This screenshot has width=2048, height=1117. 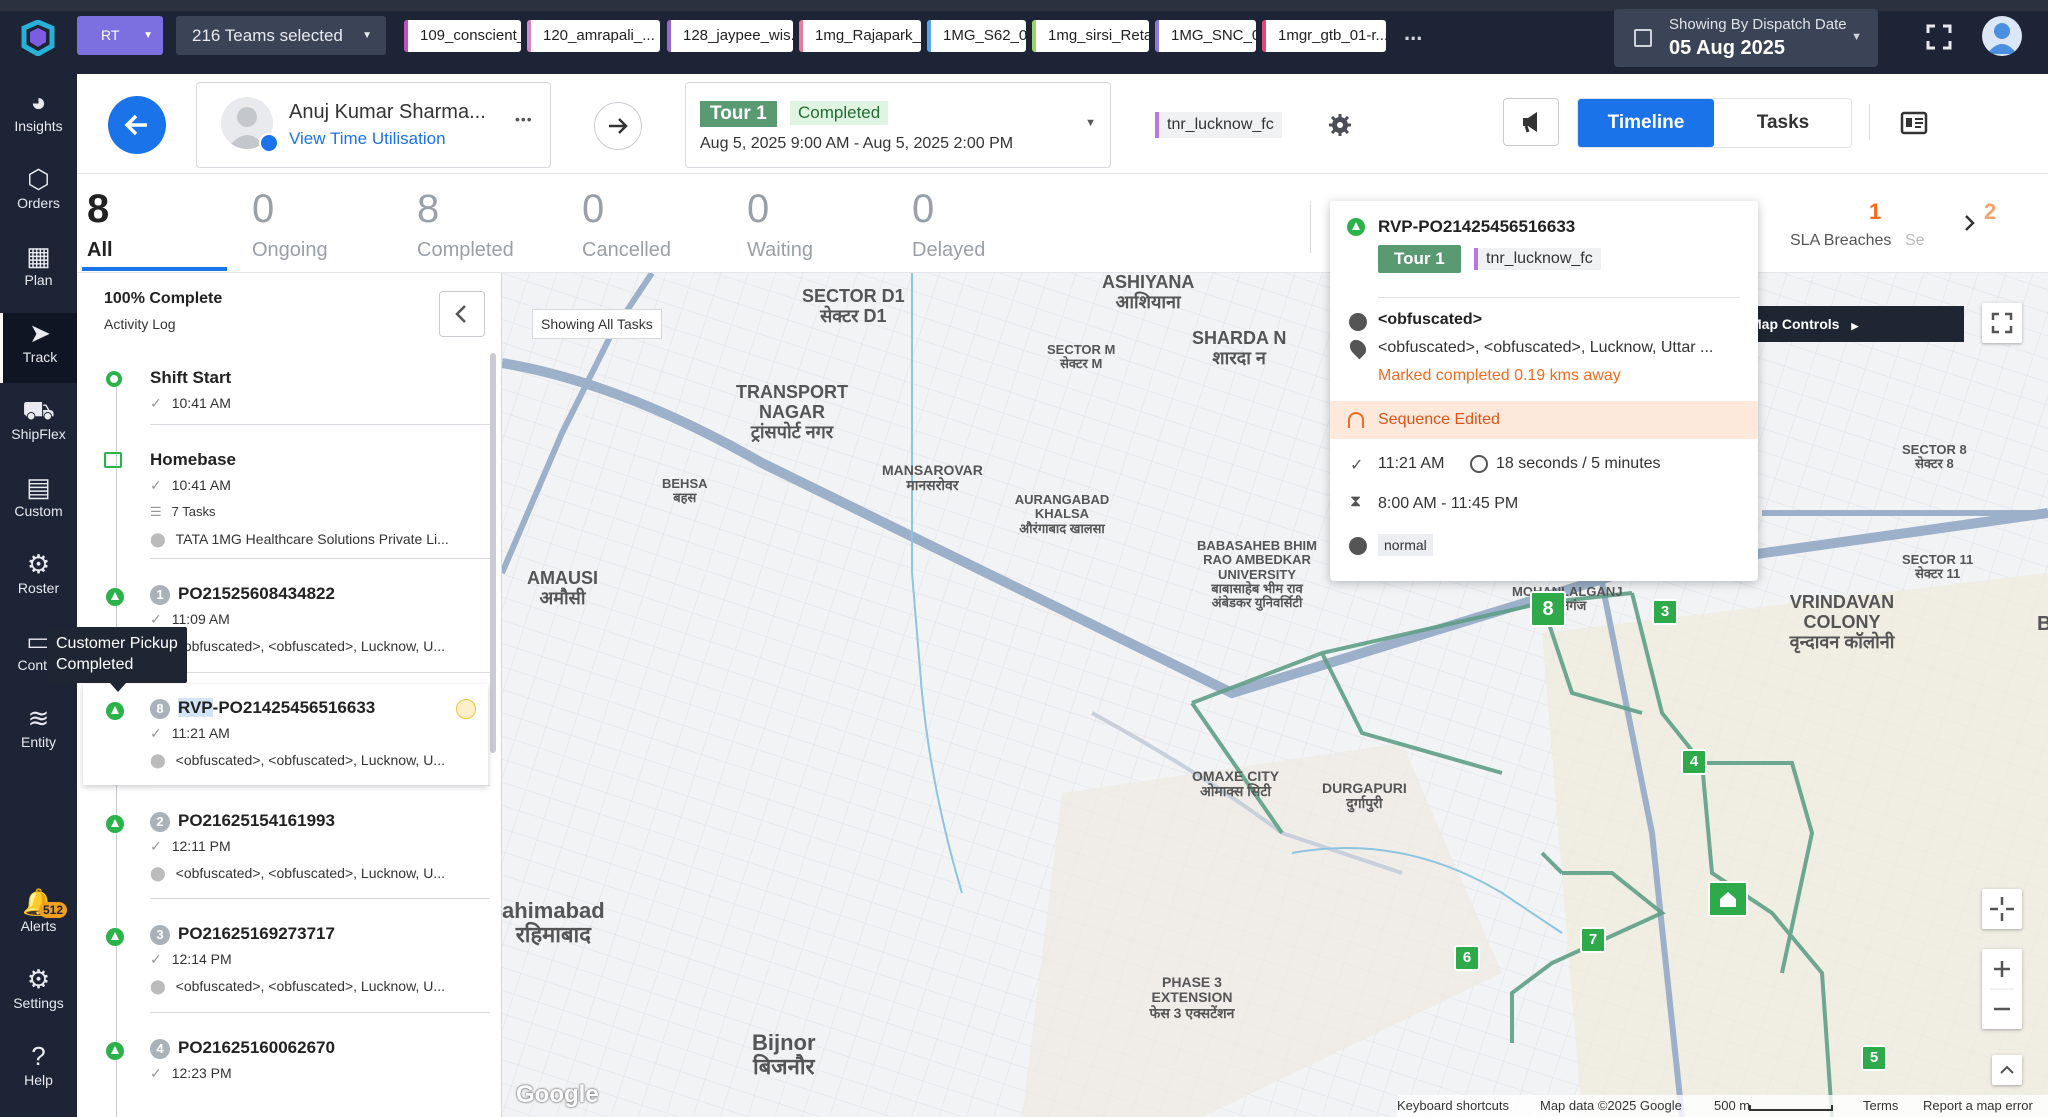 What do you see at coordinates (853, 306) in the screenshot?
I see `map-place-label: SECTOR D1 सेक्टर D1` at bounding box center [853, 306].